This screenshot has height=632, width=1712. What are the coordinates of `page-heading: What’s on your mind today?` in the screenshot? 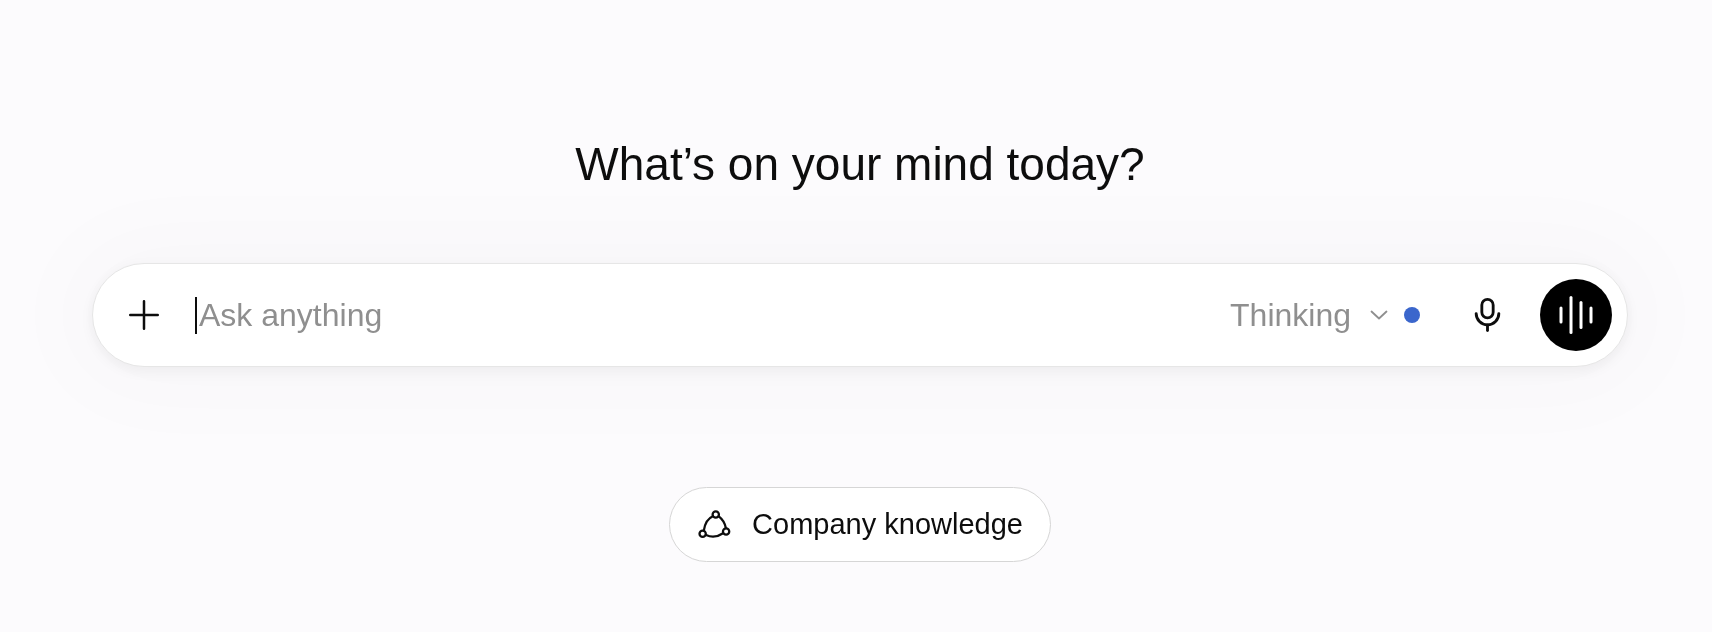 It's located at (860, 164).